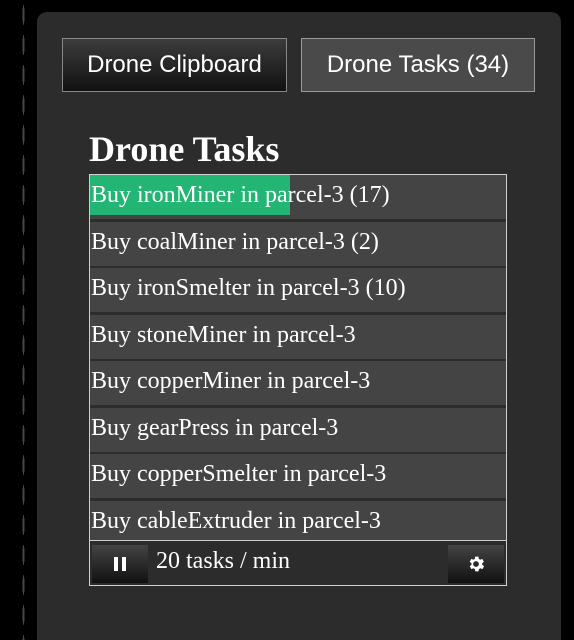 The width and height of the screenshot is (574, 640). I want to click on task-row: Buy copperSmelter in parcel-3, so click(298, 476).